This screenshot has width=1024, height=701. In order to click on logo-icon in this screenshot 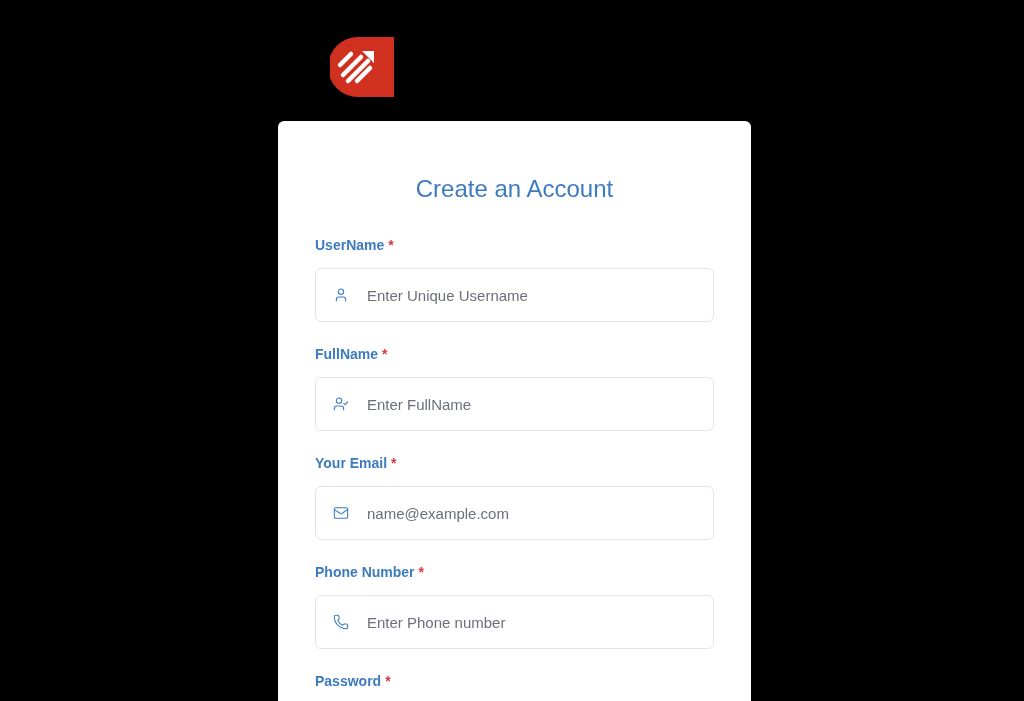, I will do `click(362, 67)`.